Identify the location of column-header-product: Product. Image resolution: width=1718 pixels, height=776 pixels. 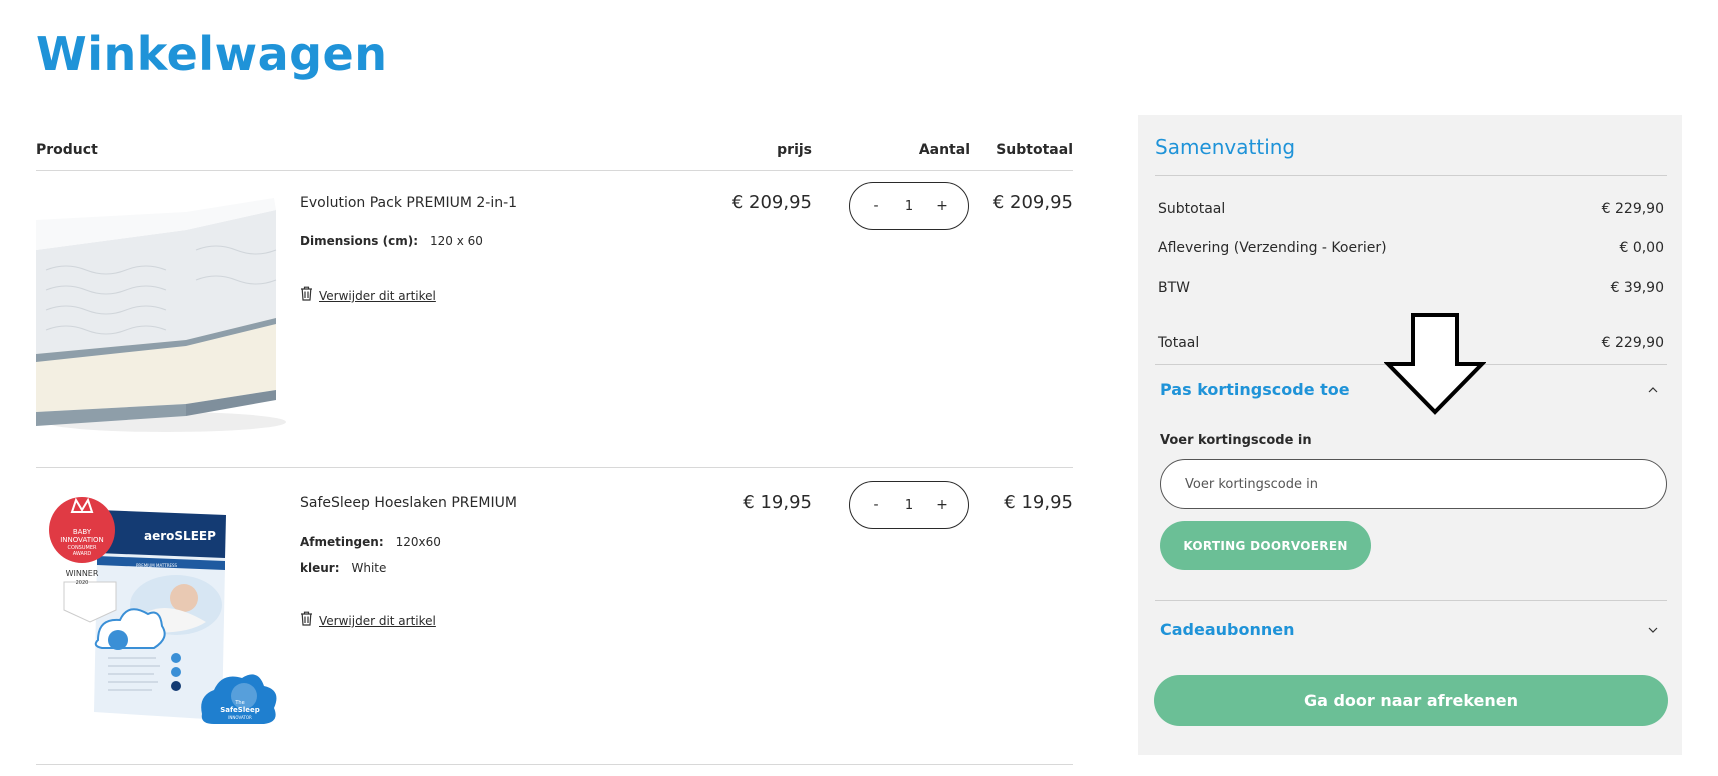
(67, 150).